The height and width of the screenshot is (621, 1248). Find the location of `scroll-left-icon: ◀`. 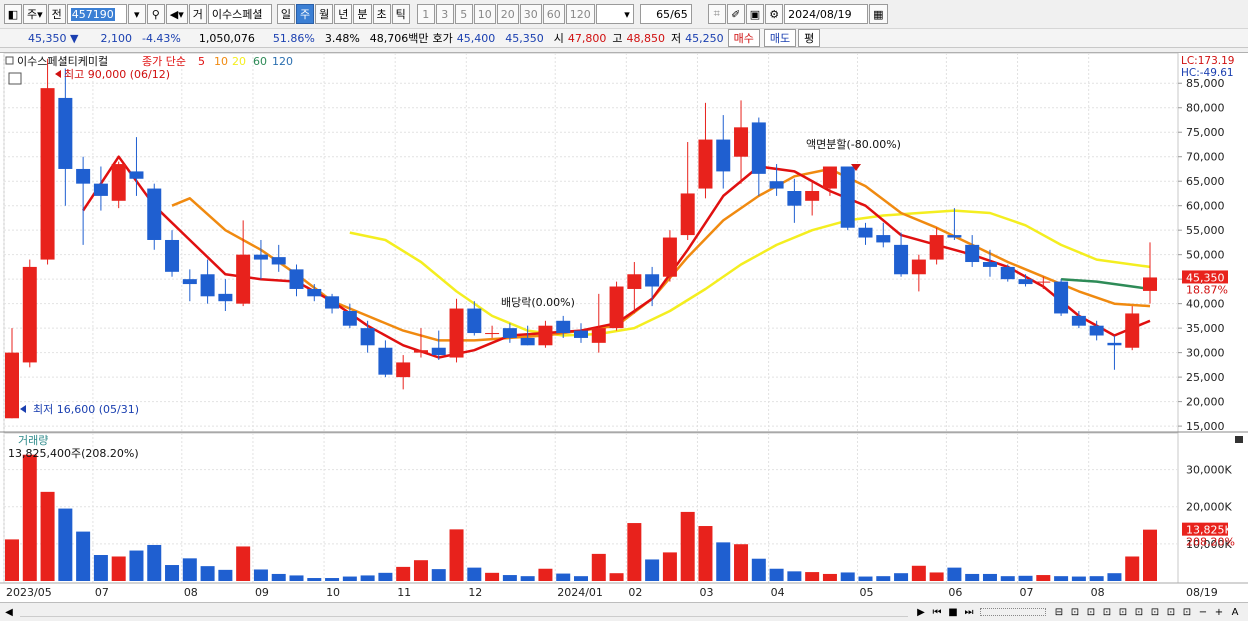

scroll-left-icon: ◀ is located at coordinates (9, 612).